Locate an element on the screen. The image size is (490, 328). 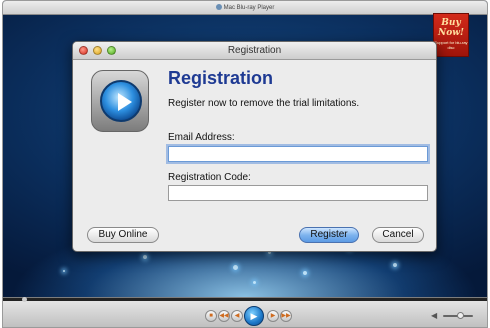
buy-online-button: Buy Online is located at coordinates (123, 235).